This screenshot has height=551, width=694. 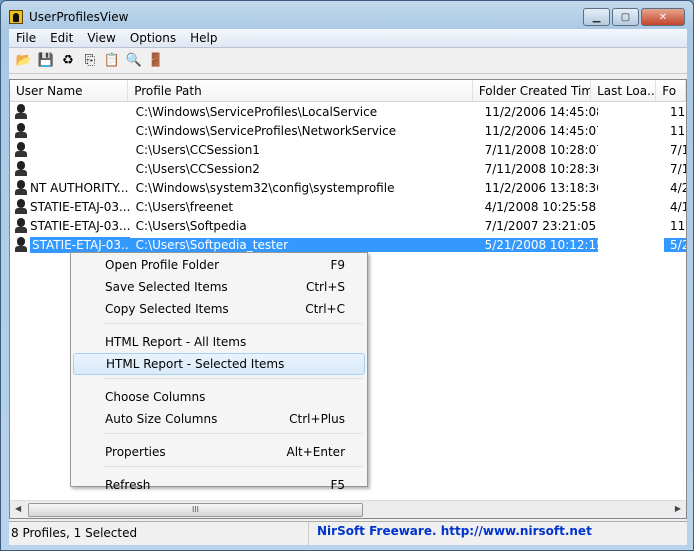 I want to click on cell-fo: 5/2, so click(x=675, y=244).